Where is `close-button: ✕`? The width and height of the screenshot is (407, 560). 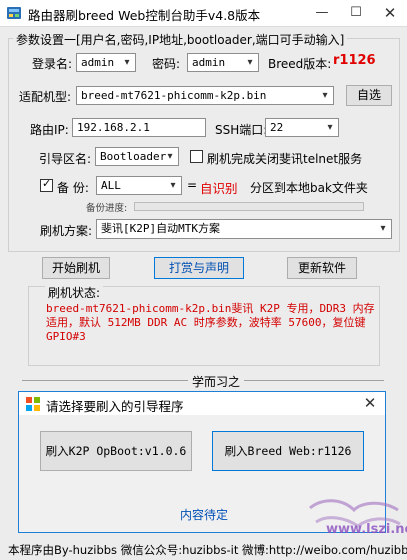
close-button: ✕ is located at coordinates (390, 13).